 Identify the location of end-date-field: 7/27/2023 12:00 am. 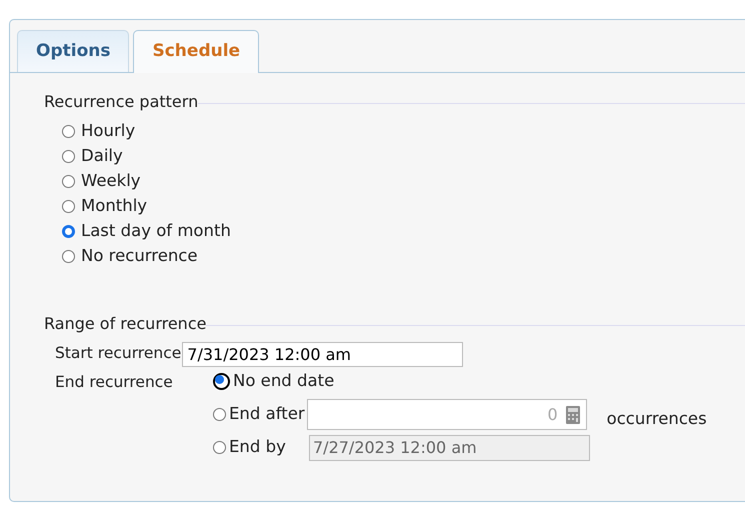
(449, 447).